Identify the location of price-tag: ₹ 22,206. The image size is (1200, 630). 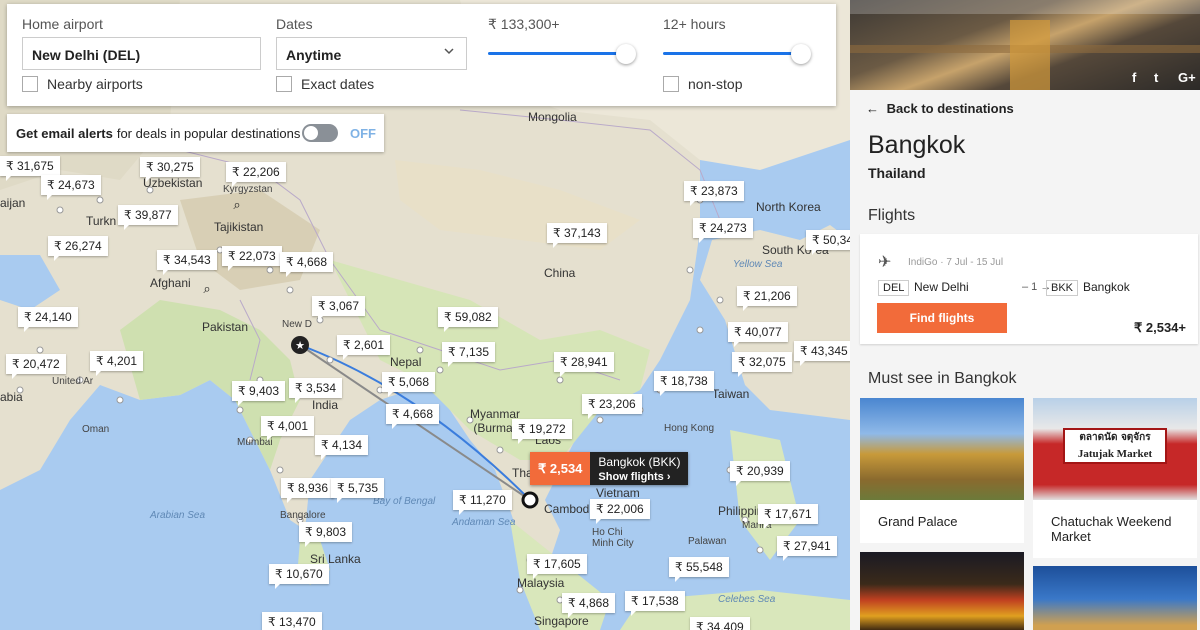
(256, 174).